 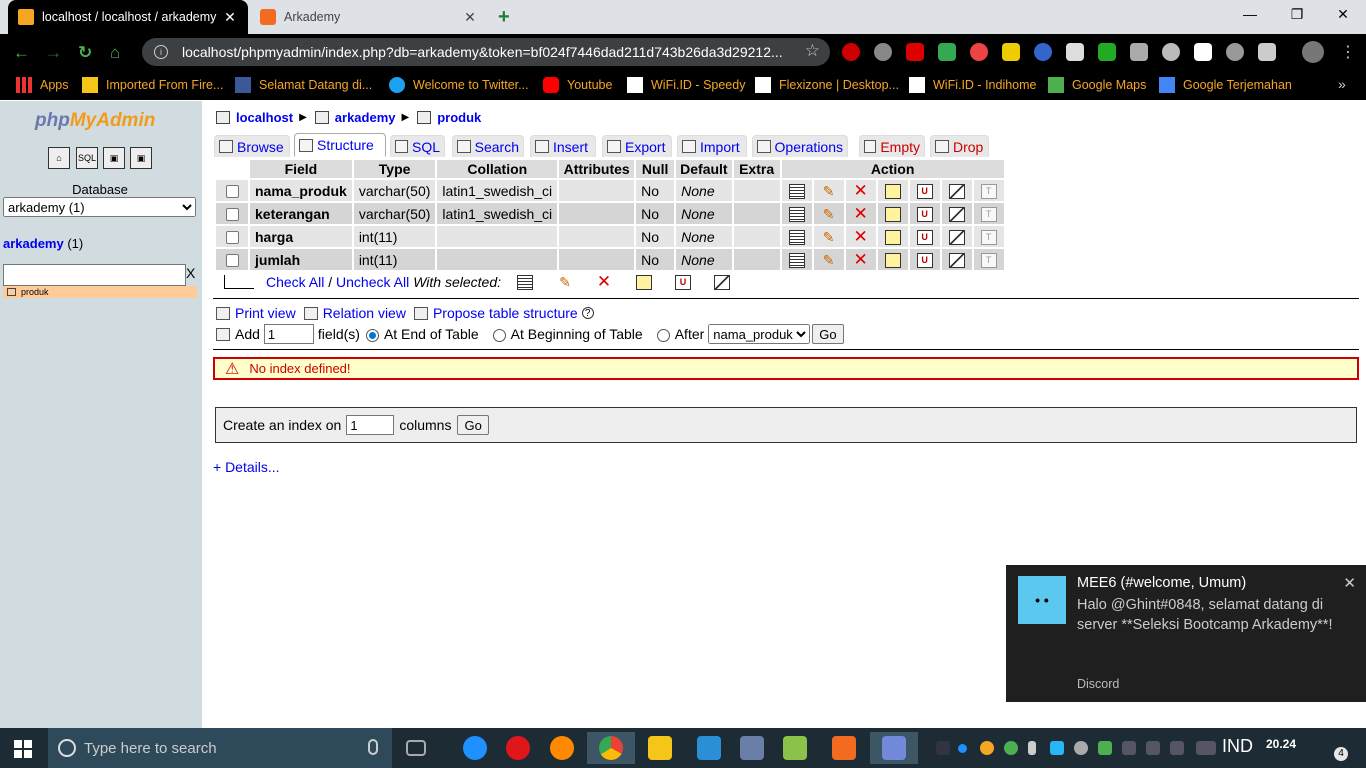 I want to click on adblock-icon, so click(x=851, y=52).